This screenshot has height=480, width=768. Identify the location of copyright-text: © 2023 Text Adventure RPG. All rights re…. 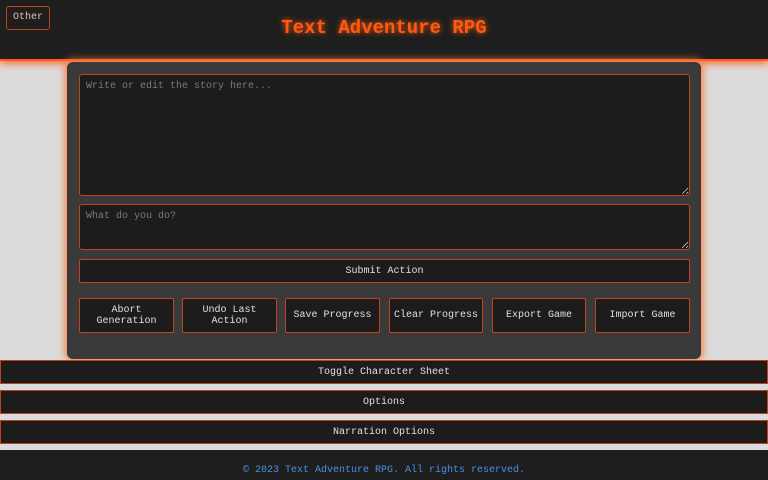
(384, 470).